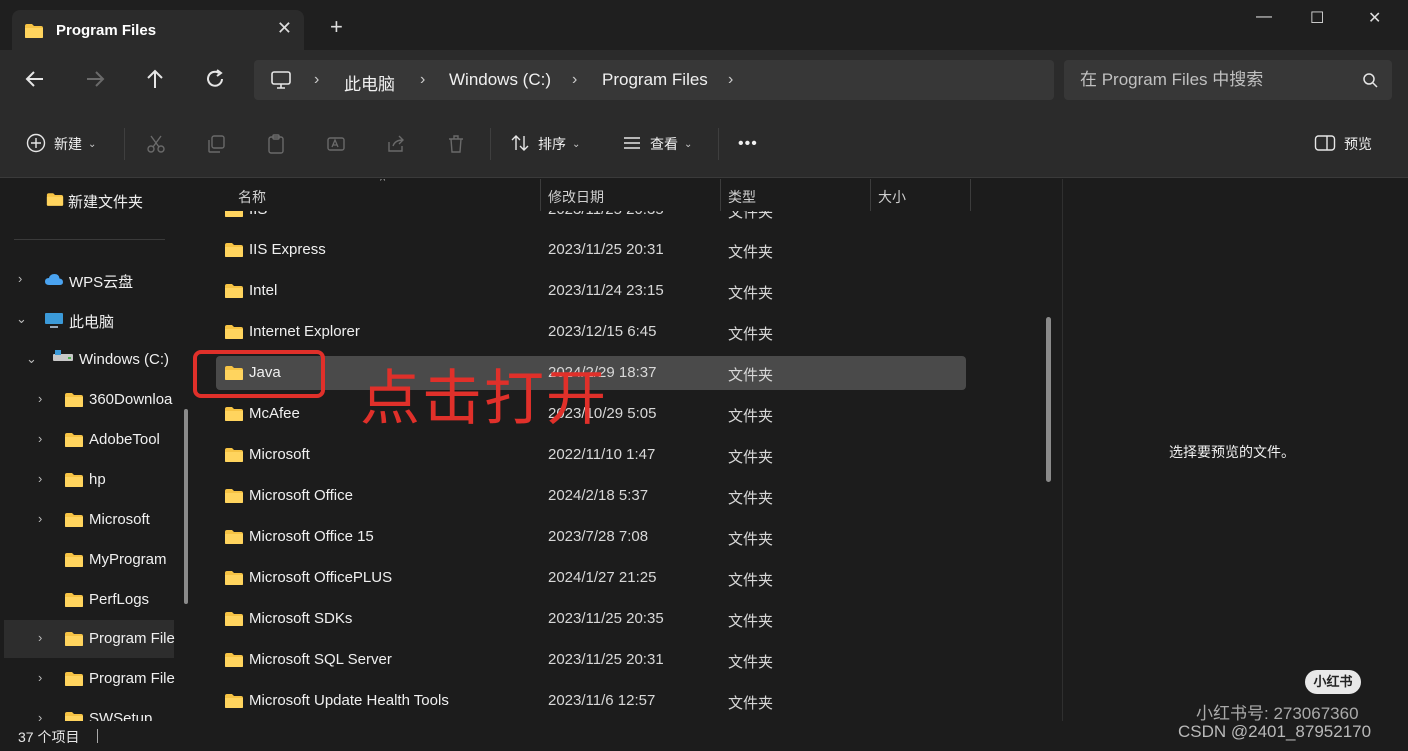 Image resolution: width=1408 pixels, height=751 pixels. Describe the element at coordinates (1317, 18) in the screenshot. I see `maximize-button: ☐` at that location.